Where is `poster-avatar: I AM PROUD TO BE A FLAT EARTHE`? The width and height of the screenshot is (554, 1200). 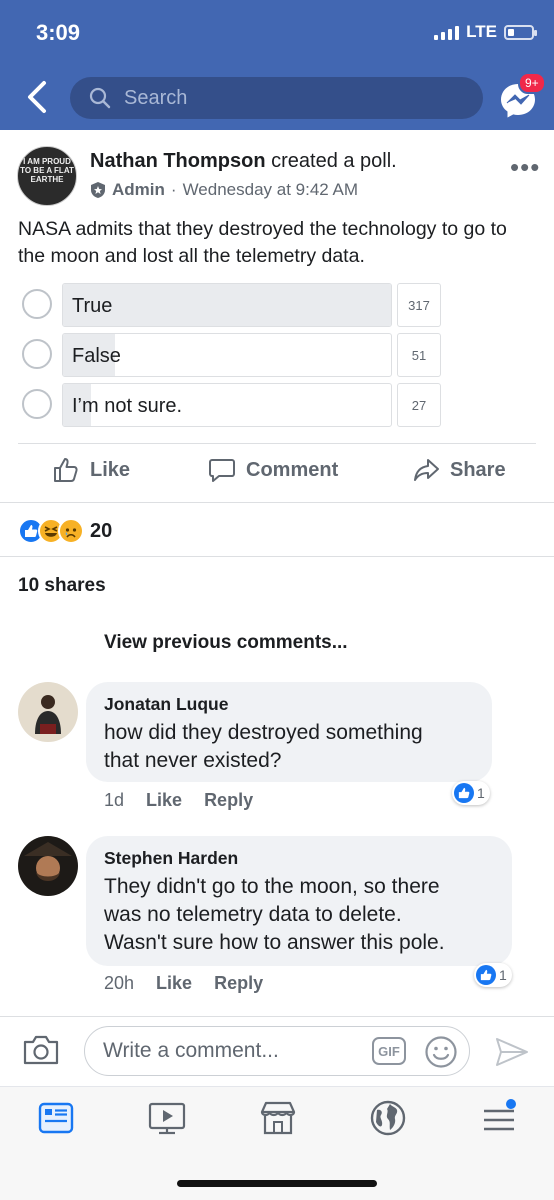 poster-avatar: I AM PROUD TO BE A FLAT EARTHE is located at coordinates (47, 176).